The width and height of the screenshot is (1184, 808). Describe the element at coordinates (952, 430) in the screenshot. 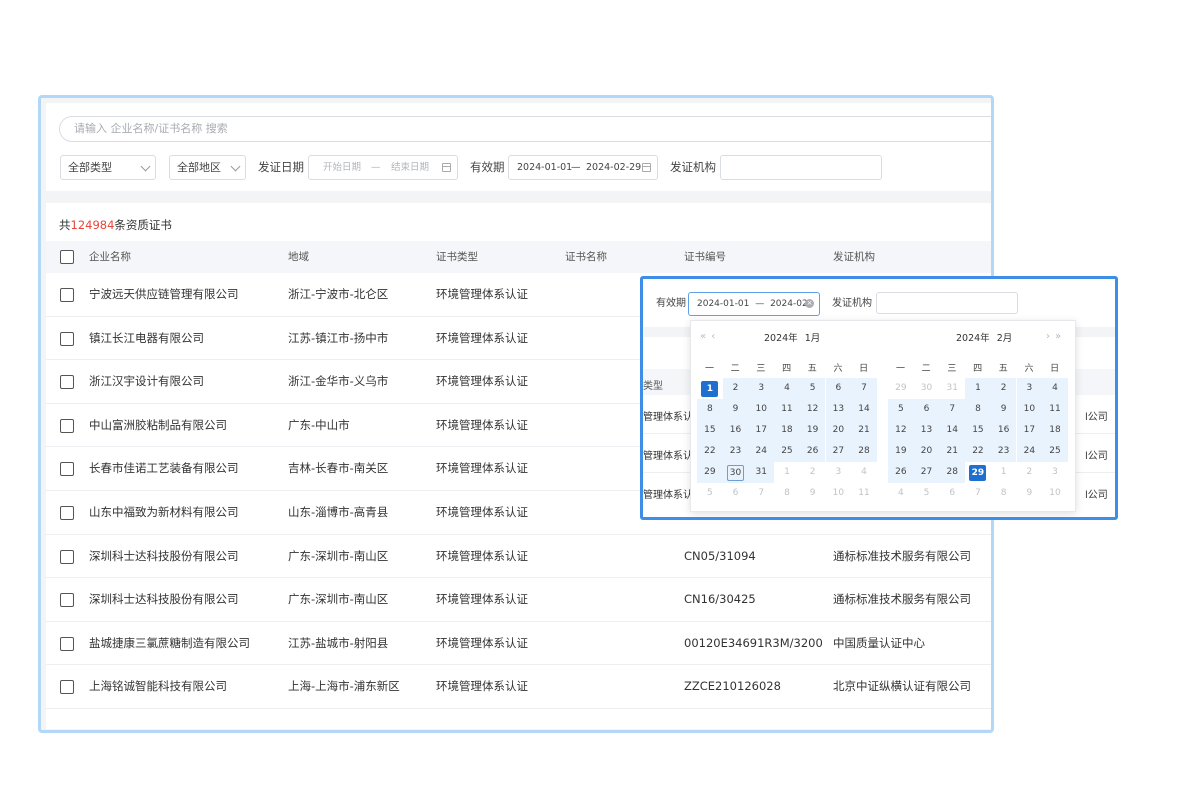

I see `calendar-day: 14` at that location.